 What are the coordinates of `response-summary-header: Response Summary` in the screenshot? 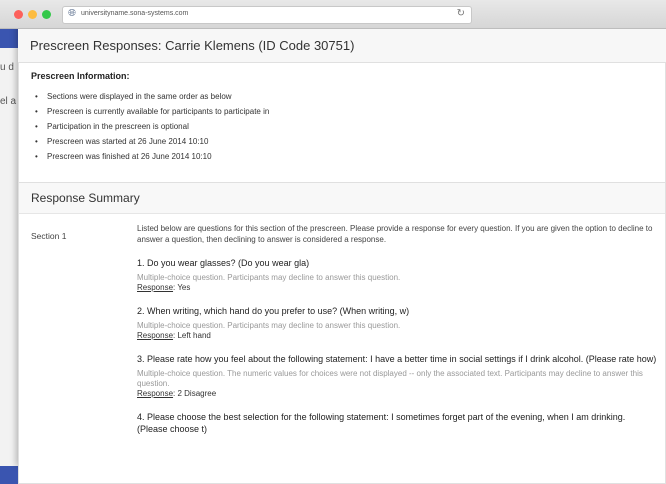 It's located at (342, 198).